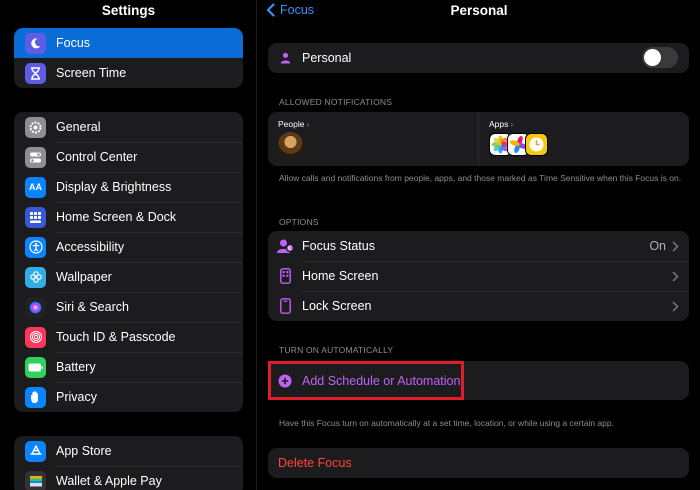 Image resolution: width=700 pixels, height=490 pixels. What do you see at coordinates (128, 10) in the screenshot?
I see `sidebar-title: Settings` at bounding box center [128, 10].